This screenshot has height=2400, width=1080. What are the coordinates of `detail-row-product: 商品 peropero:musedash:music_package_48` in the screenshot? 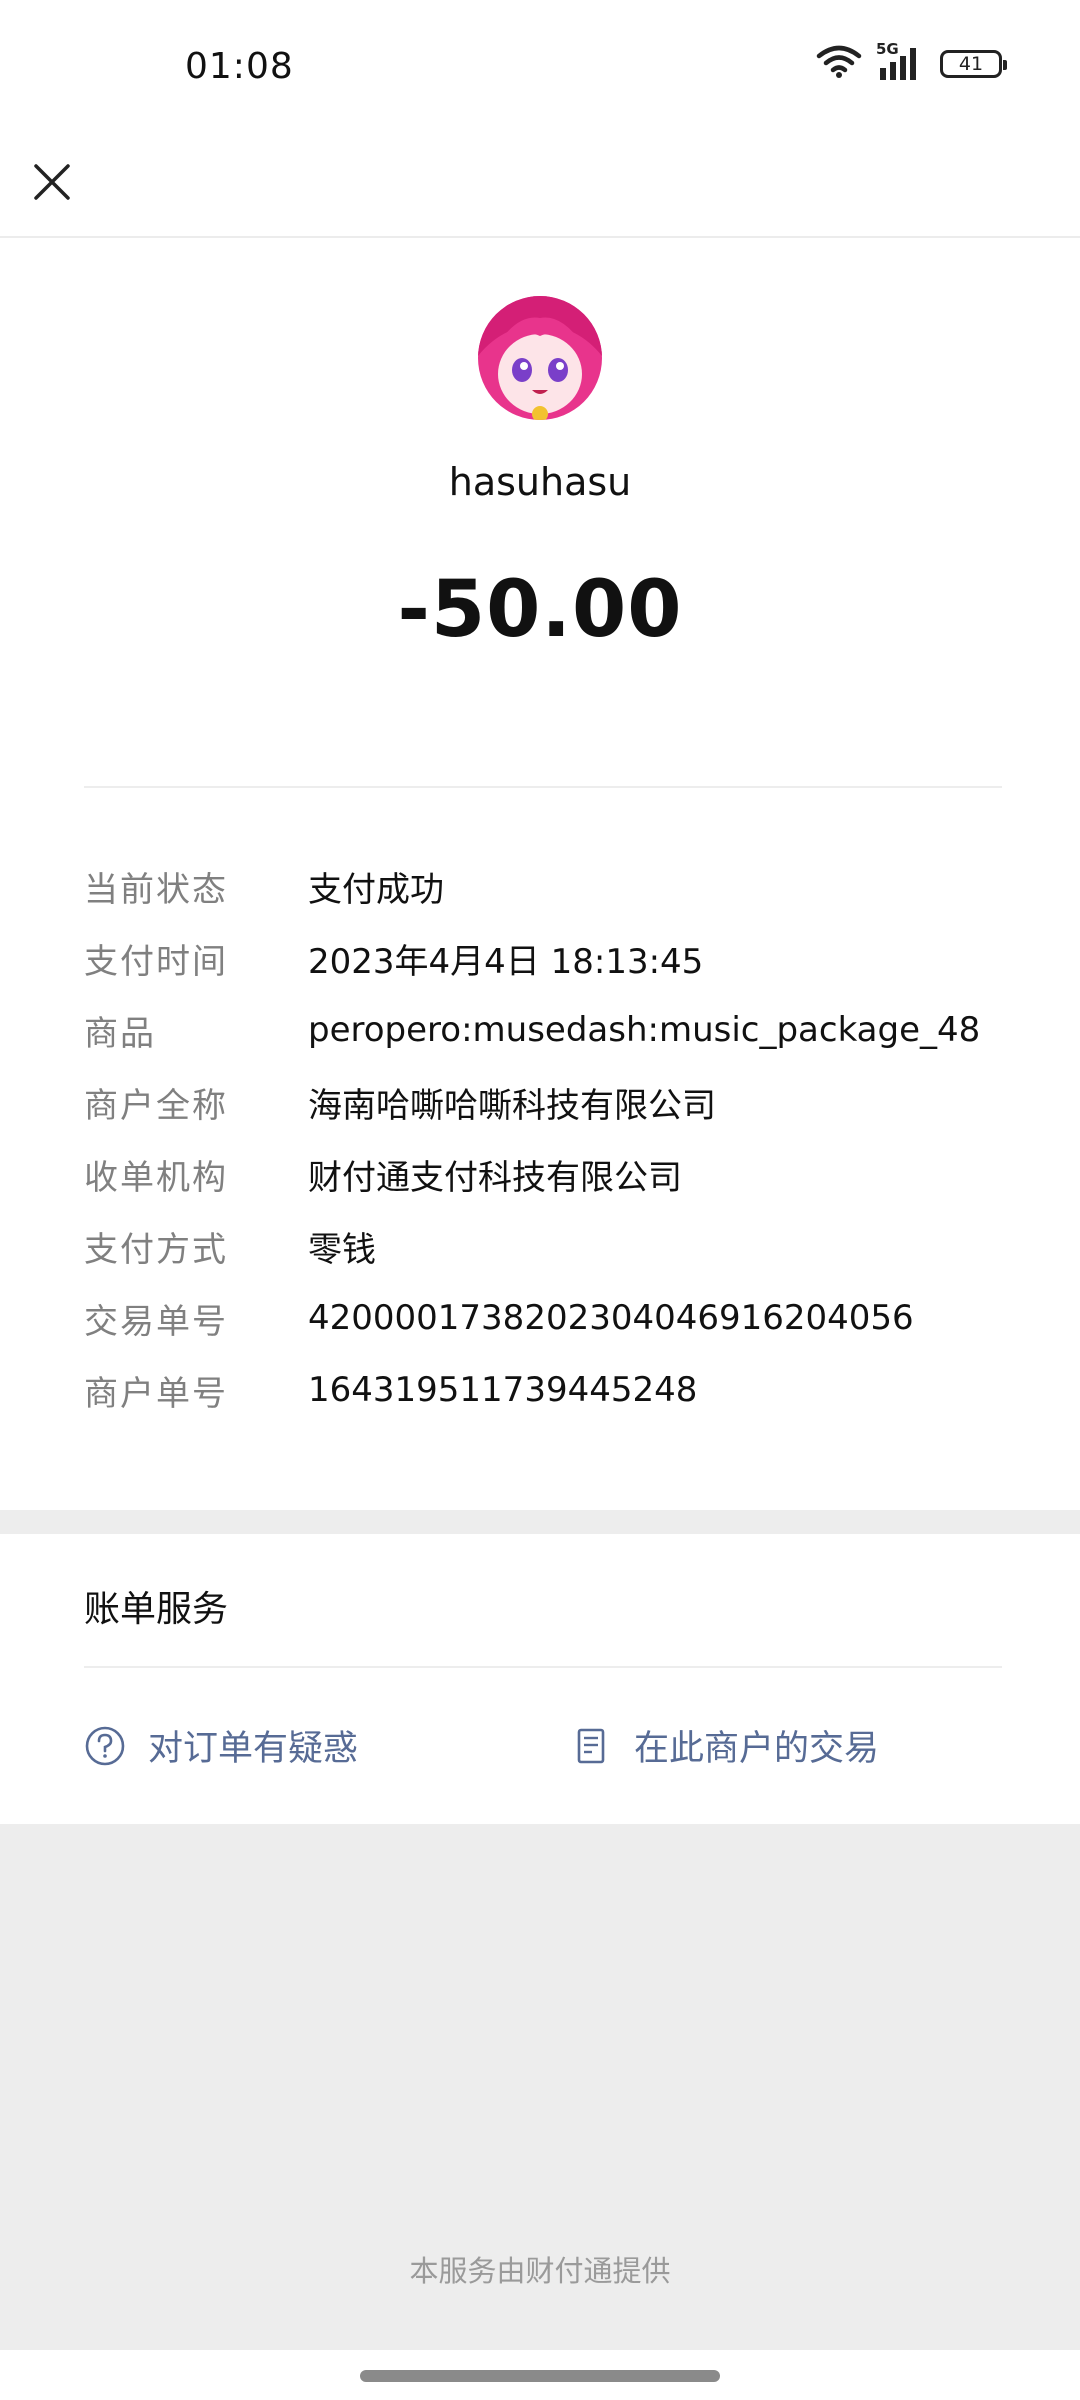 It's located at (554, 1030).